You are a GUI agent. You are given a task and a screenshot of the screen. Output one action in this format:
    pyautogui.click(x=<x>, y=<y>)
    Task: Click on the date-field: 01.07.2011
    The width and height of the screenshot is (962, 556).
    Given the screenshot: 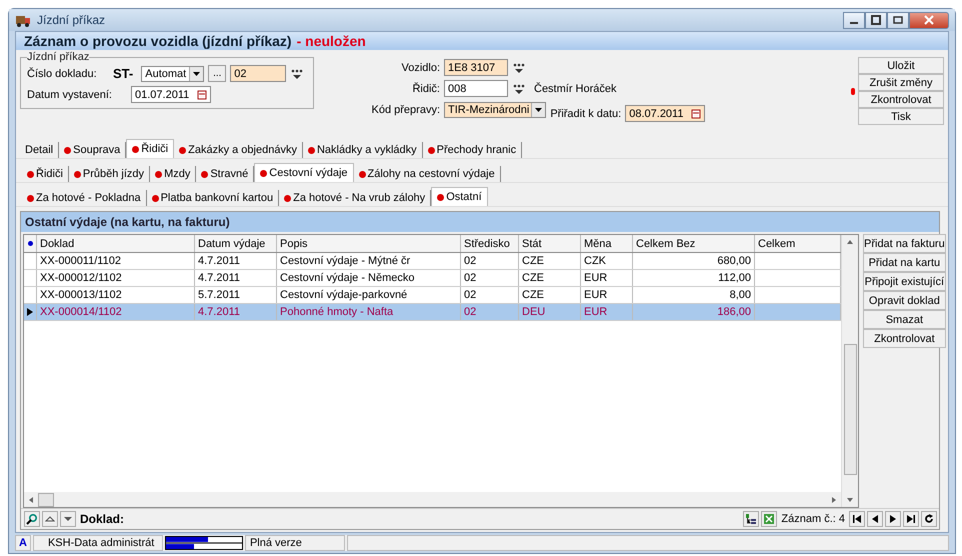 What is the action you would take?
    pyautogui.click(x=171, y=94)
    